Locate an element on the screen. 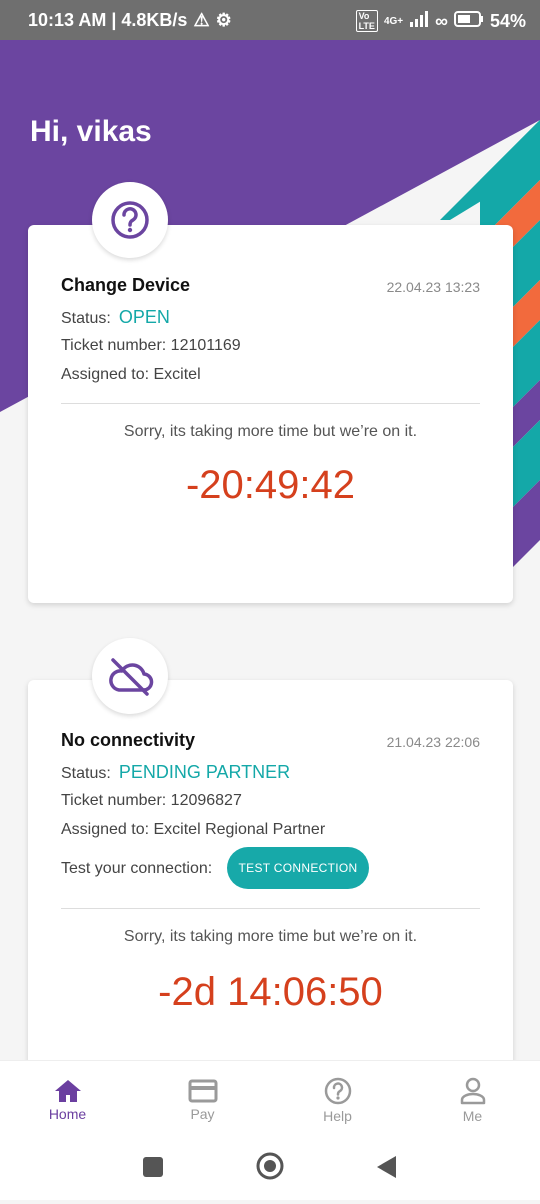 The width and height of the screenshot is (540, 1204). nav-home: Home is located at coordinates (67, 1100).